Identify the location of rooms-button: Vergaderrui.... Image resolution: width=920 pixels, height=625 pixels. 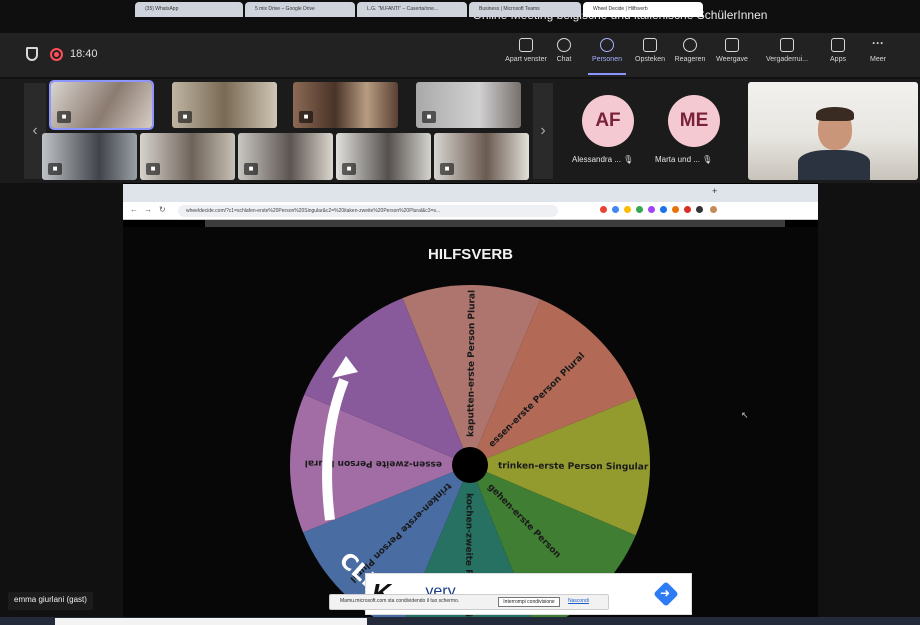
(787, 56).